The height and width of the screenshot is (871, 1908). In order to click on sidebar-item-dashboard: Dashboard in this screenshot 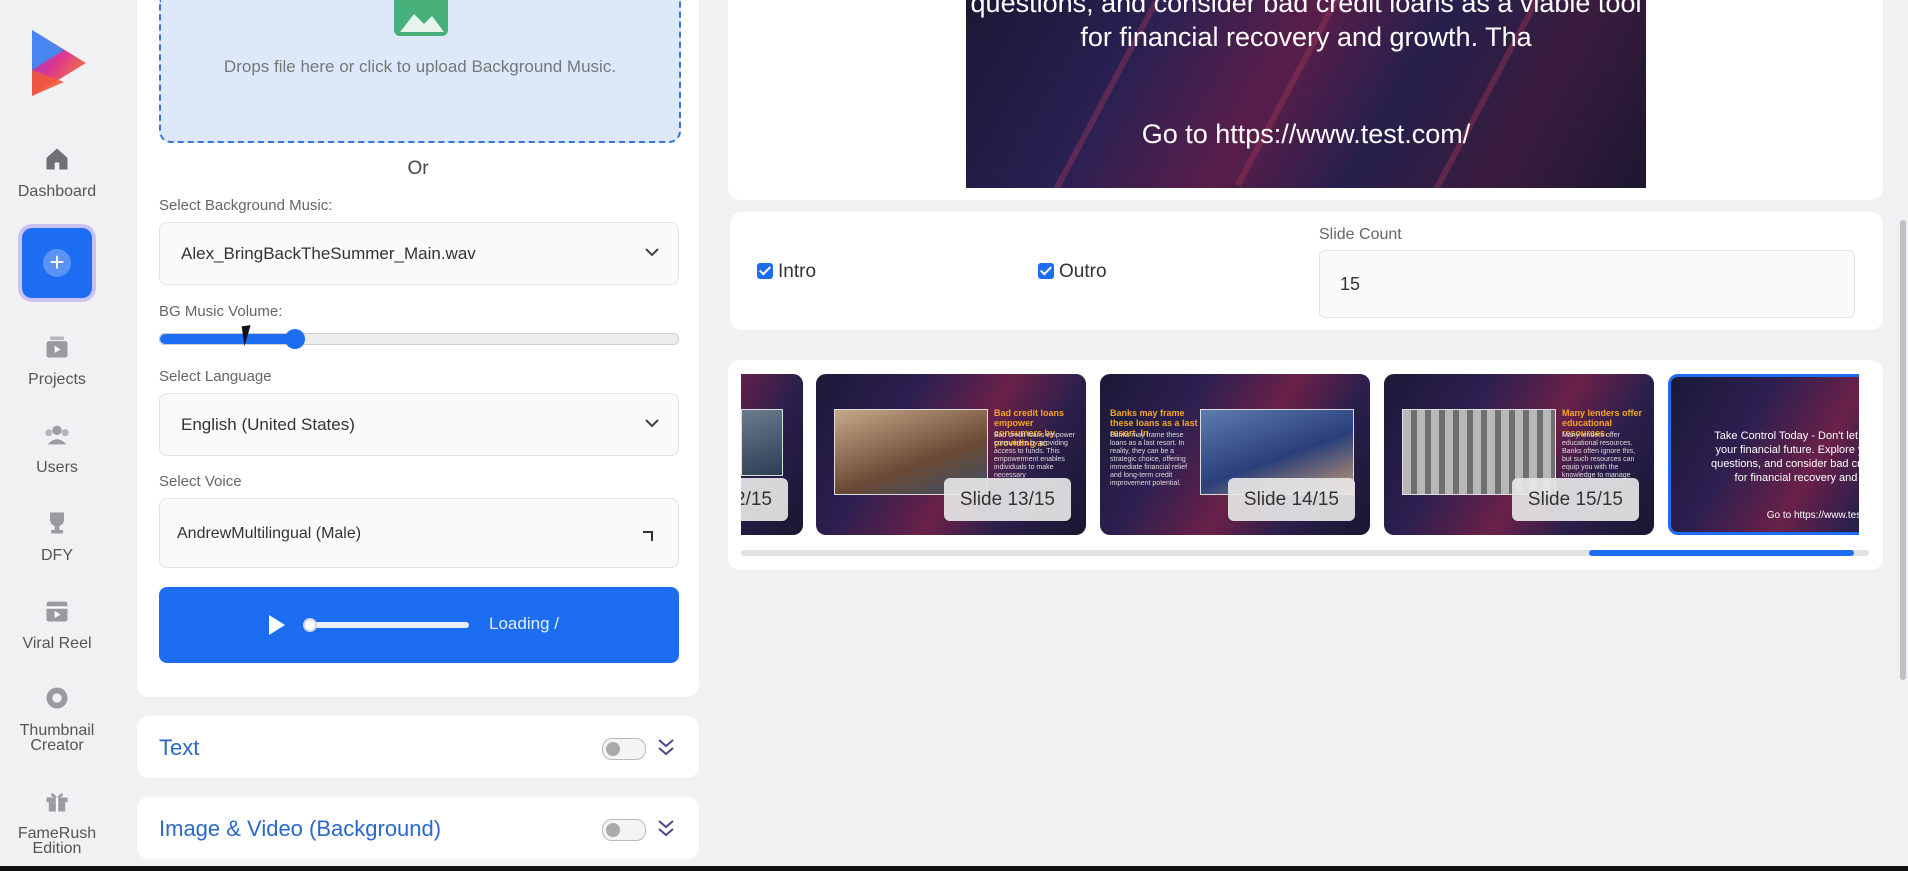, I will do `click(57, 172)`.